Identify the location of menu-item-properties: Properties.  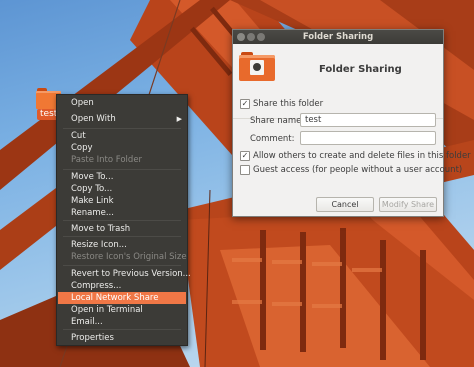
(122, 338).